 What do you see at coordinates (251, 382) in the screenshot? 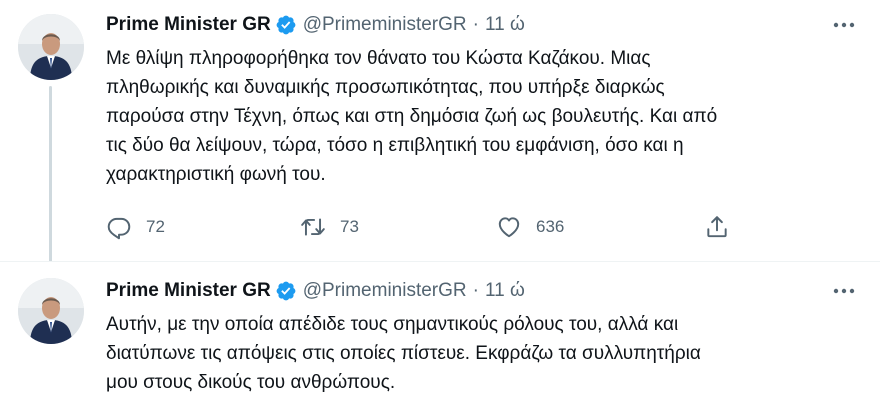
I see `tweet-text-line: μου στους δικούς του ανθρώπους.` at bounding box center [251, 382].